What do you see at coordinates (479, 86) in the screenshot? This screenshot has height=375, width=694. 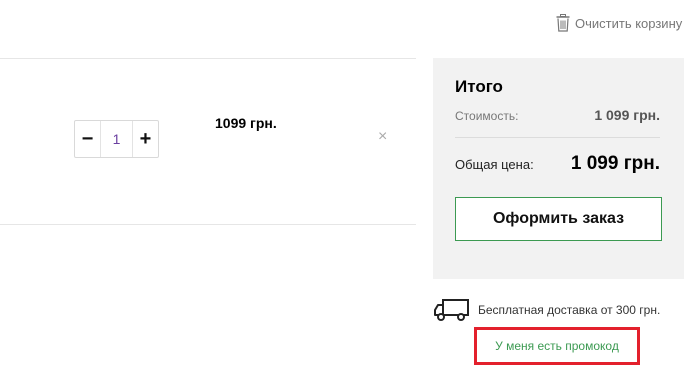 I see `summary-title: Итого` at bounding box center [479, 86].